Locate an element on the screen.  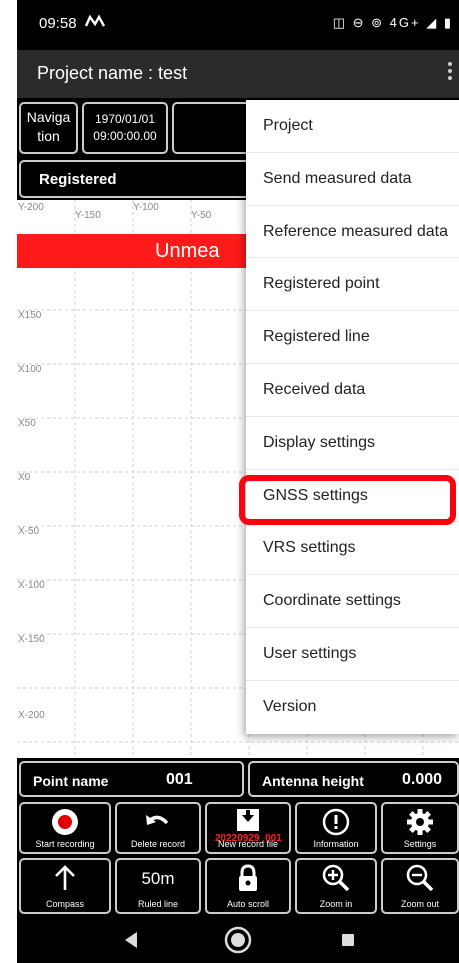
delete-record-button: Delete record is located at coordinates (158, 828).